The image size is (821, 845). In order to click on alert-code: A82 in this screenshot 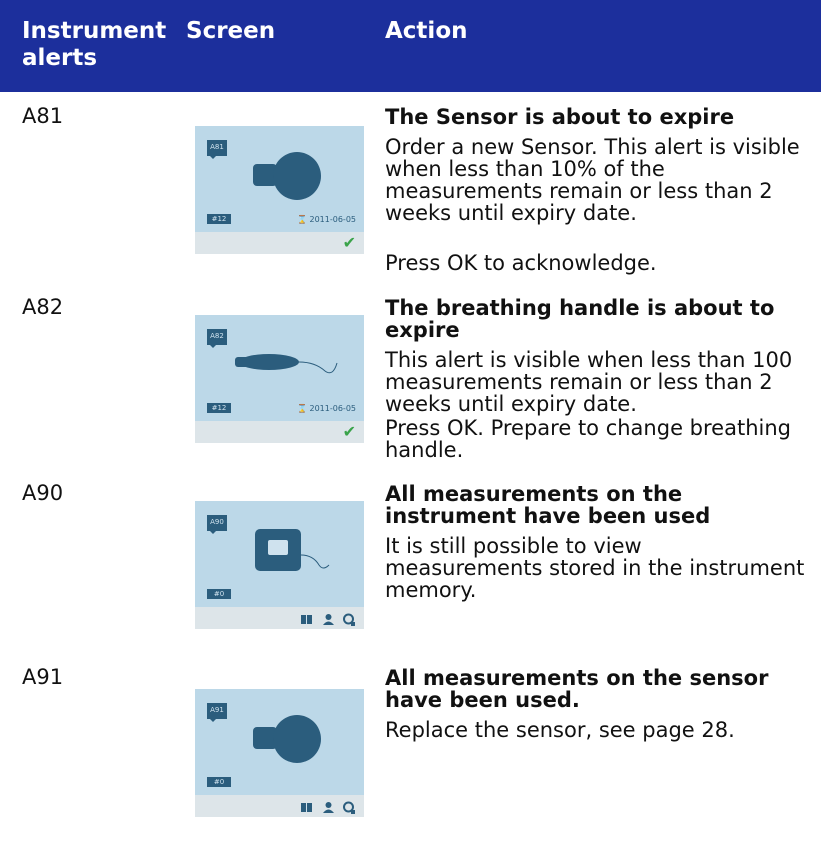, I will do `click(43, 307)`.